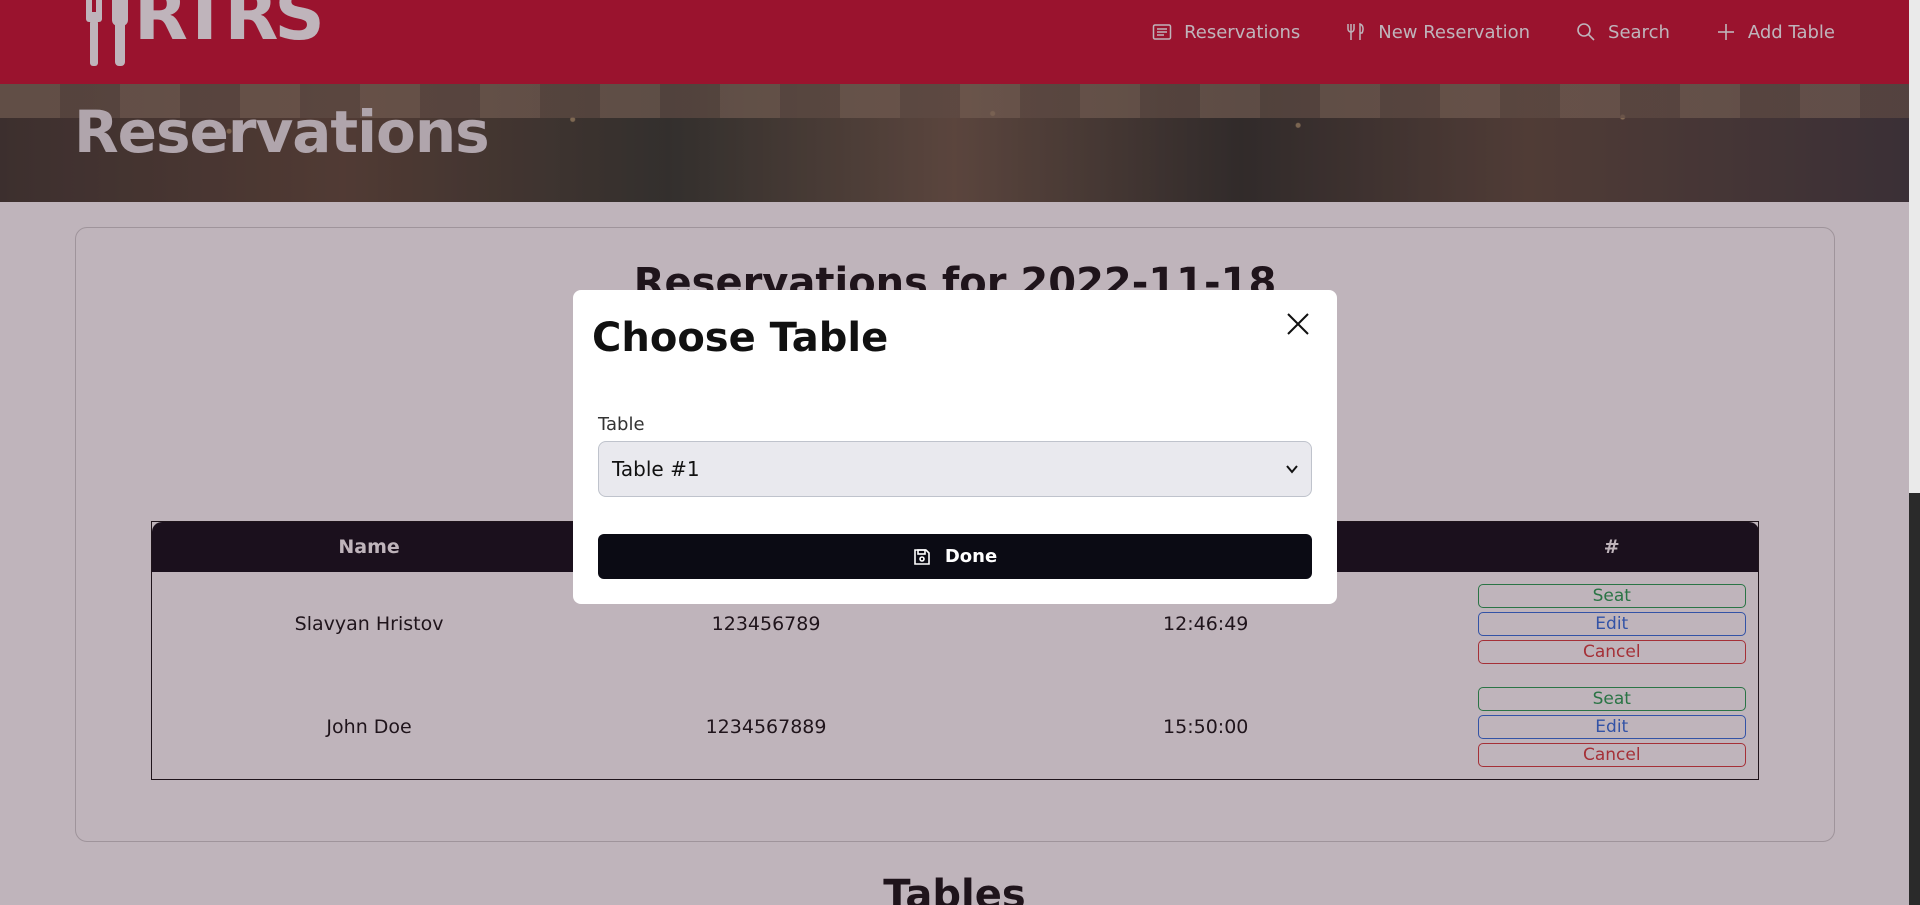  I want to click on table-select: Table #1, so click(955, 469).